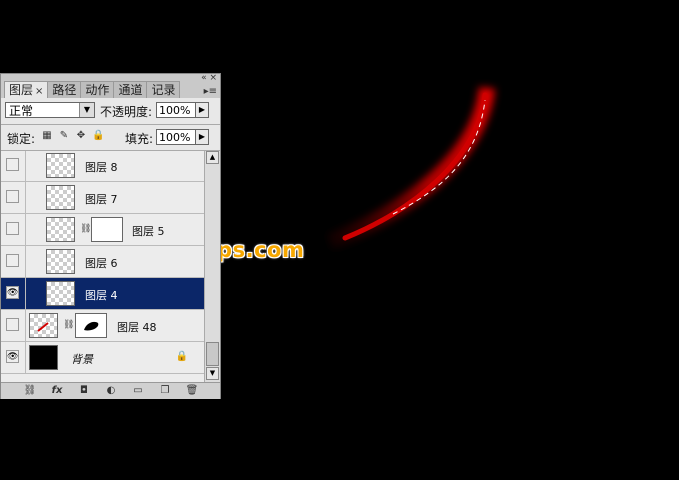 This screenshot has width=679, height=480. What do you see at coordinates (130, 89) in the screenshot?
I see `tab-channels: 通道` at bounding box center [130, 89].